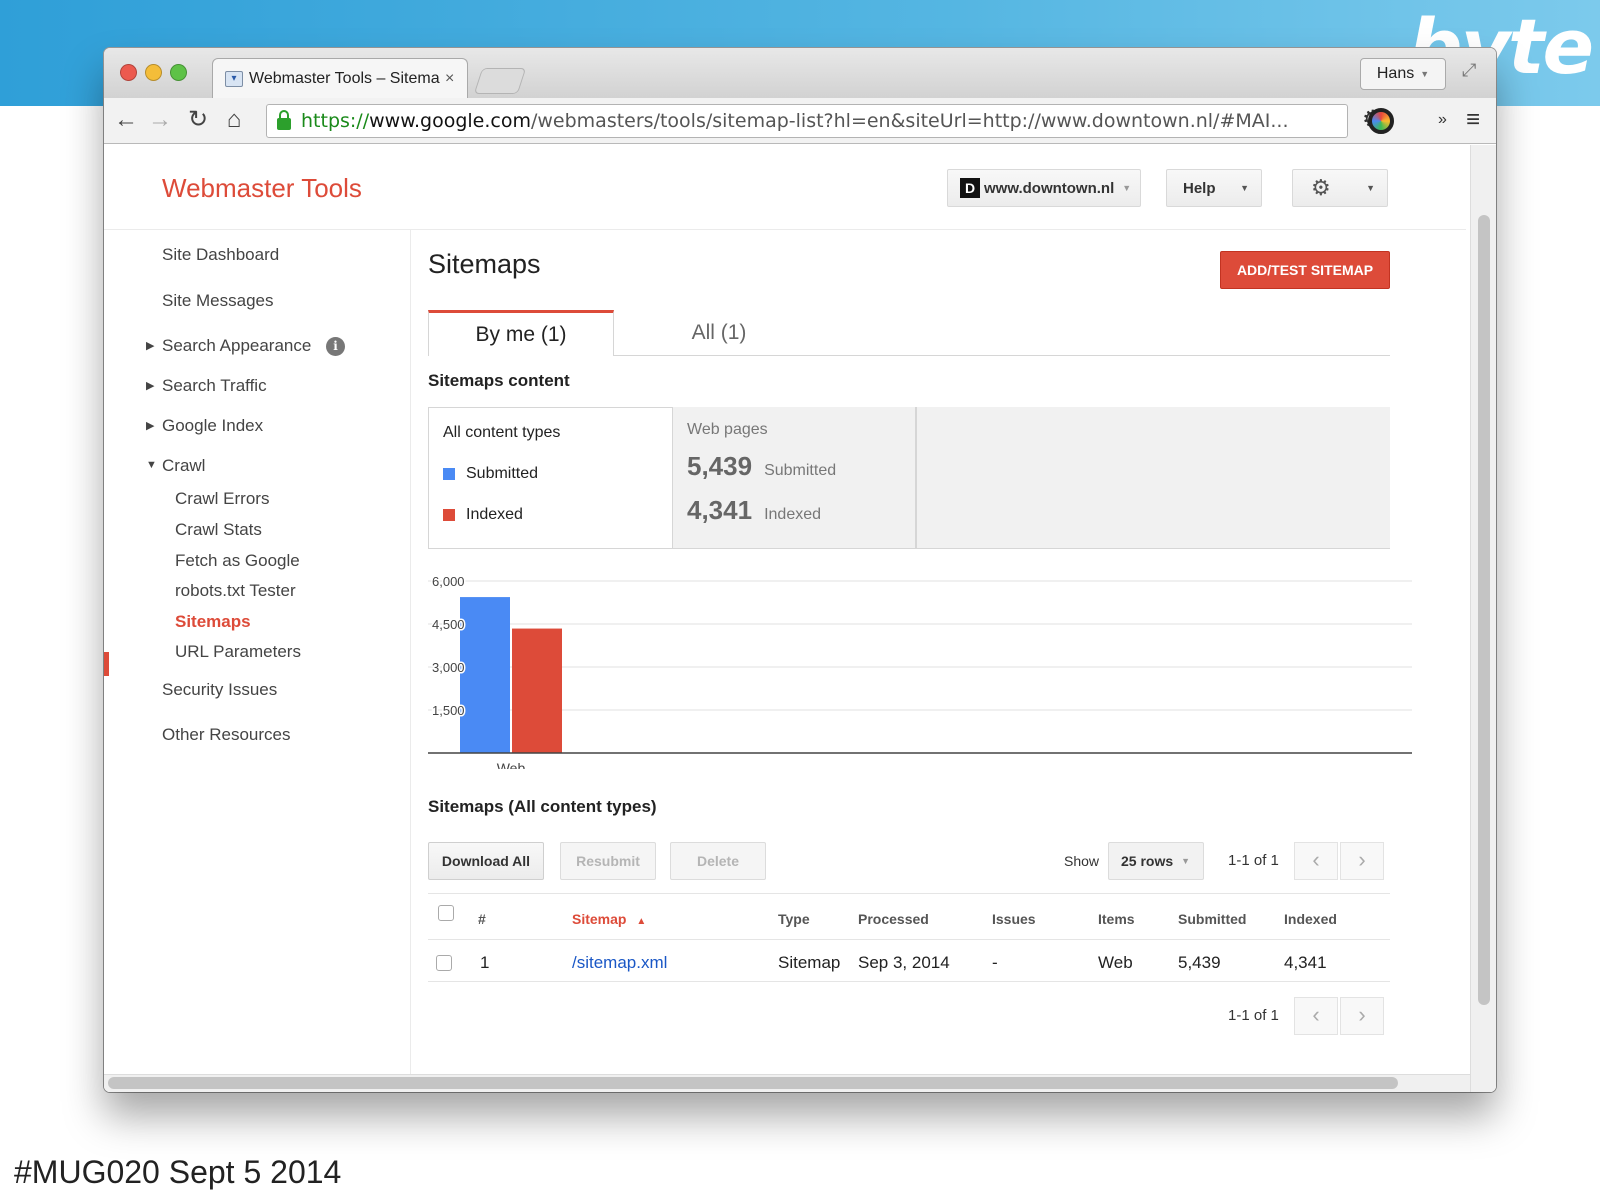  I want to click on sidebar-item-label: Sitemaps, so click(213, 621).